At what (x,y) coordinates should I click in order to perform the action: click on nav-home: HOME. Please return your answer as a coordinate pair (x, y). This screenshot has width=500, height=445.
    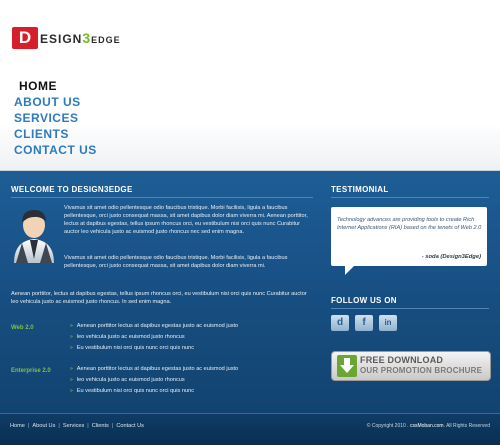
    Looking at the image, I should click on (58, 86).